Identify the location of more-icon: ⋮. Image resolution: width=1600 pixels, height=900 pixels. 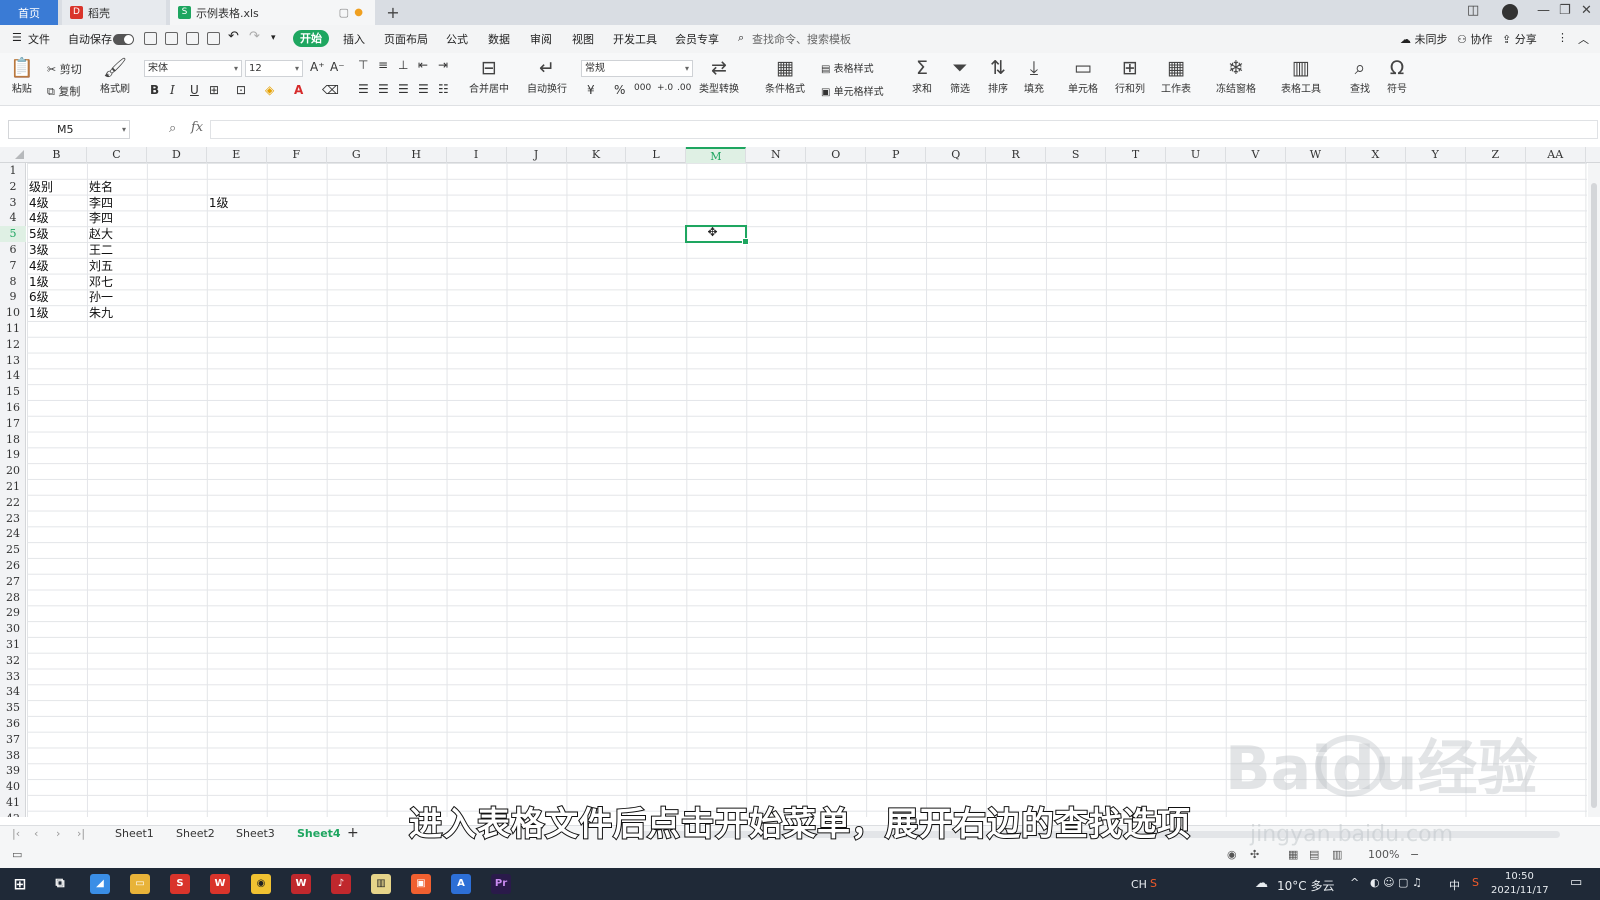
(1562, 37).